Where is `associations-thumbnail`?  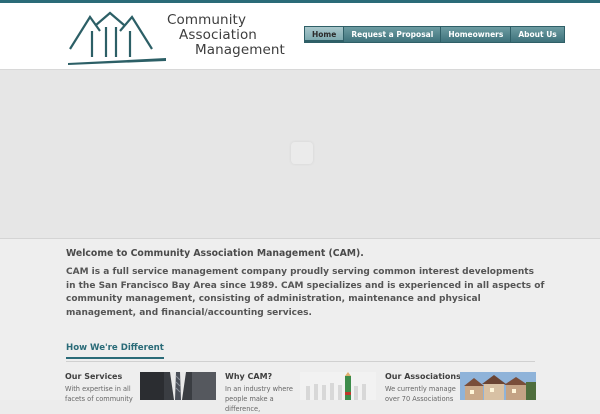 associations-thumbnail is located at coordinates (498, 386).